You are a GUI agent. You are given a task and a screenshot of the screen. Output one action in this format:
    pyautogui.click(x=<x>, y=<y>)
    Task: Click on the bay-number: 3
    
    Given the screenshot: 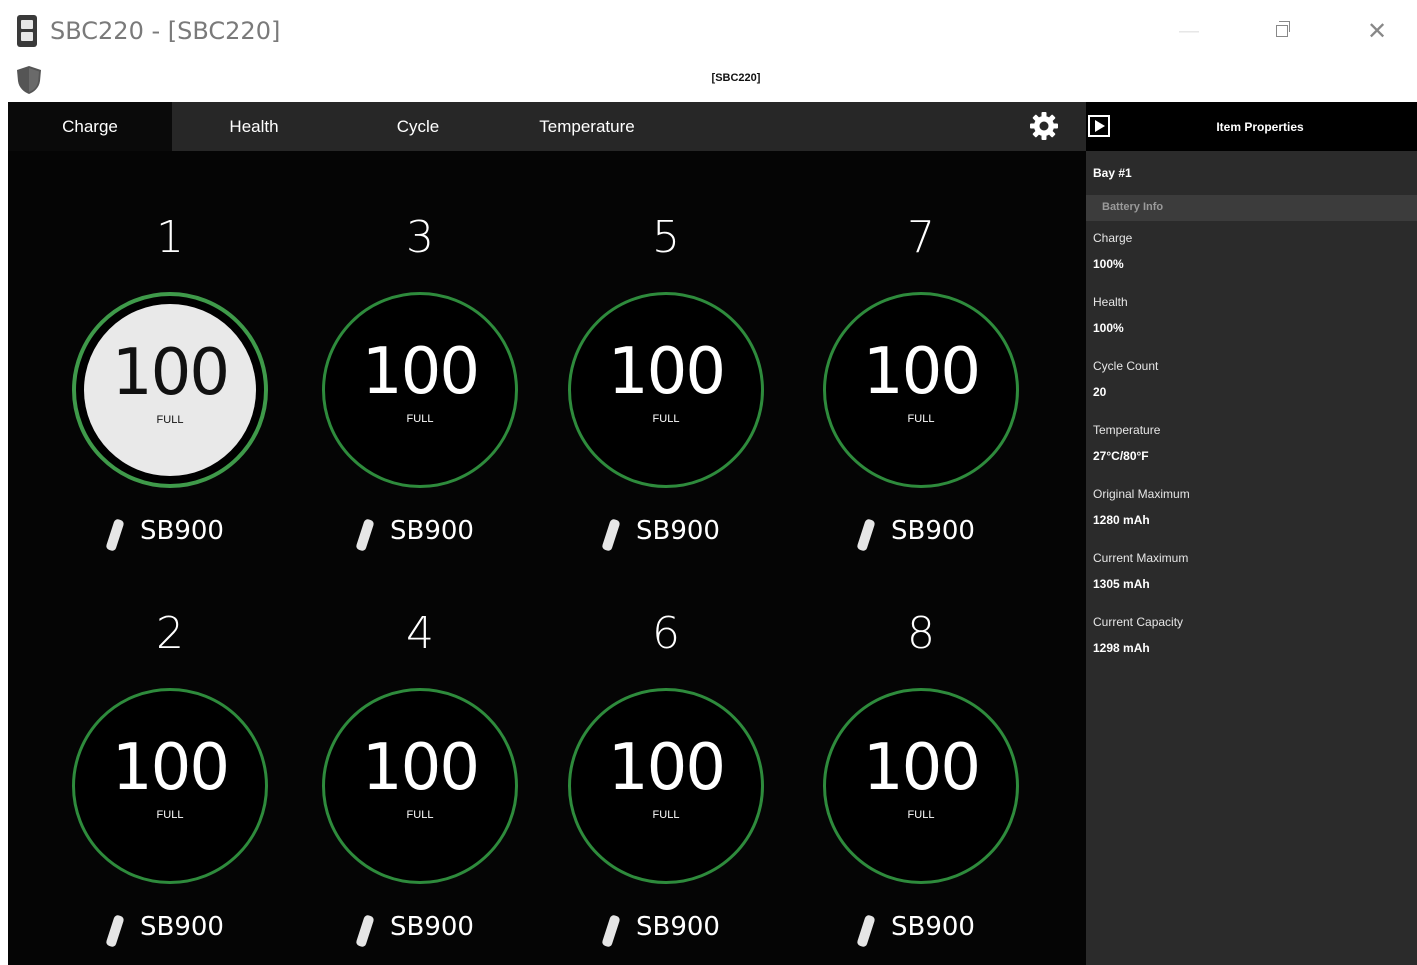 What is the action you would take?
    pyautogui.click(x=420, y=237)
    